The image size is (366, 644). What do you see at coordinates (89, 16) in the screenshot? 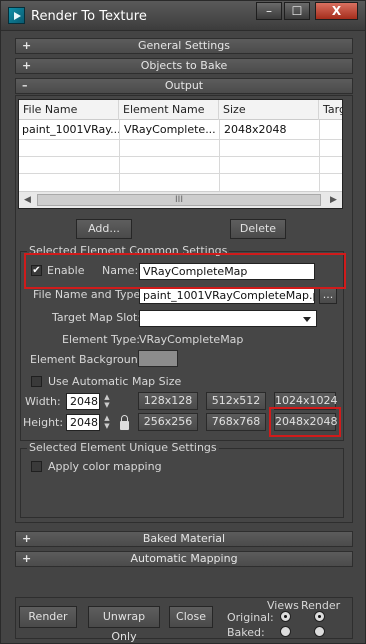
I see `window-title: Render To Texture` at bounding box center [89, 16].